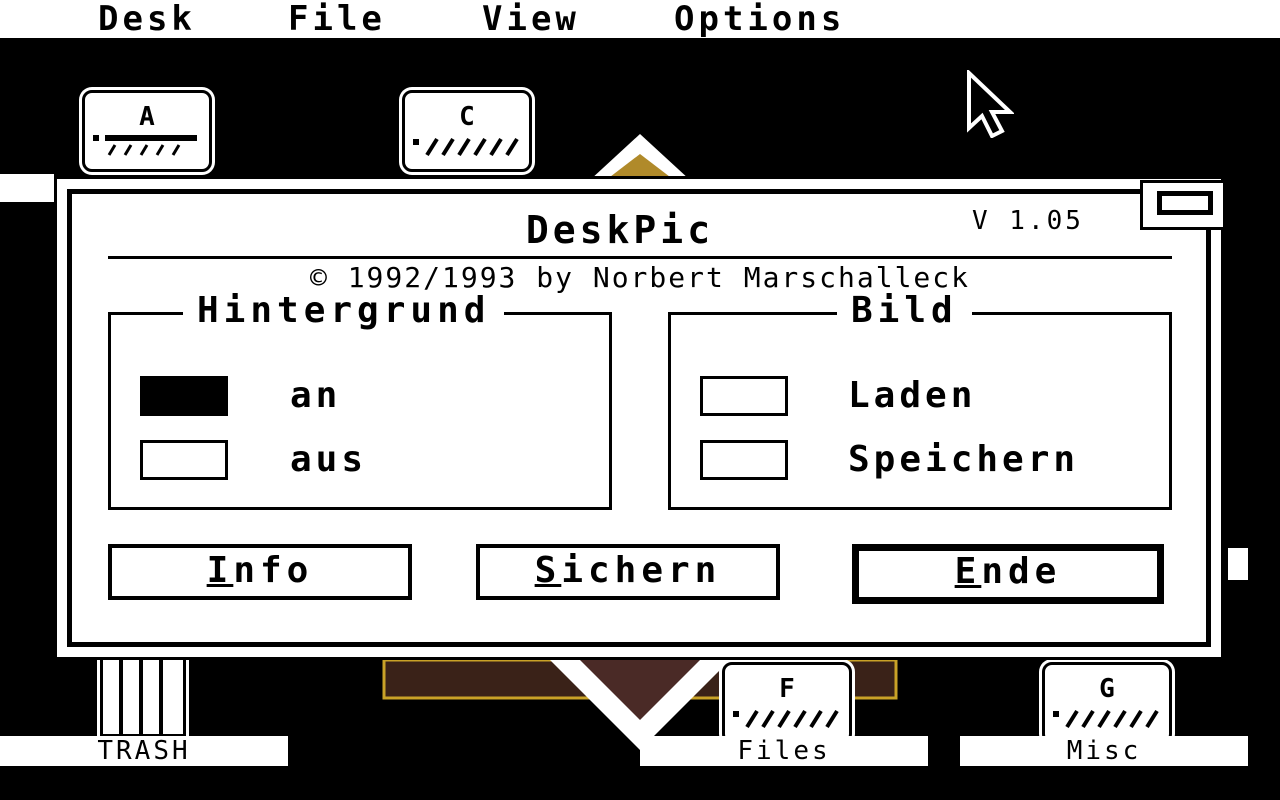 The width and height of the screenshot is (1280, 800). I want to click on misc-label: Misc, so click(1104, 751).